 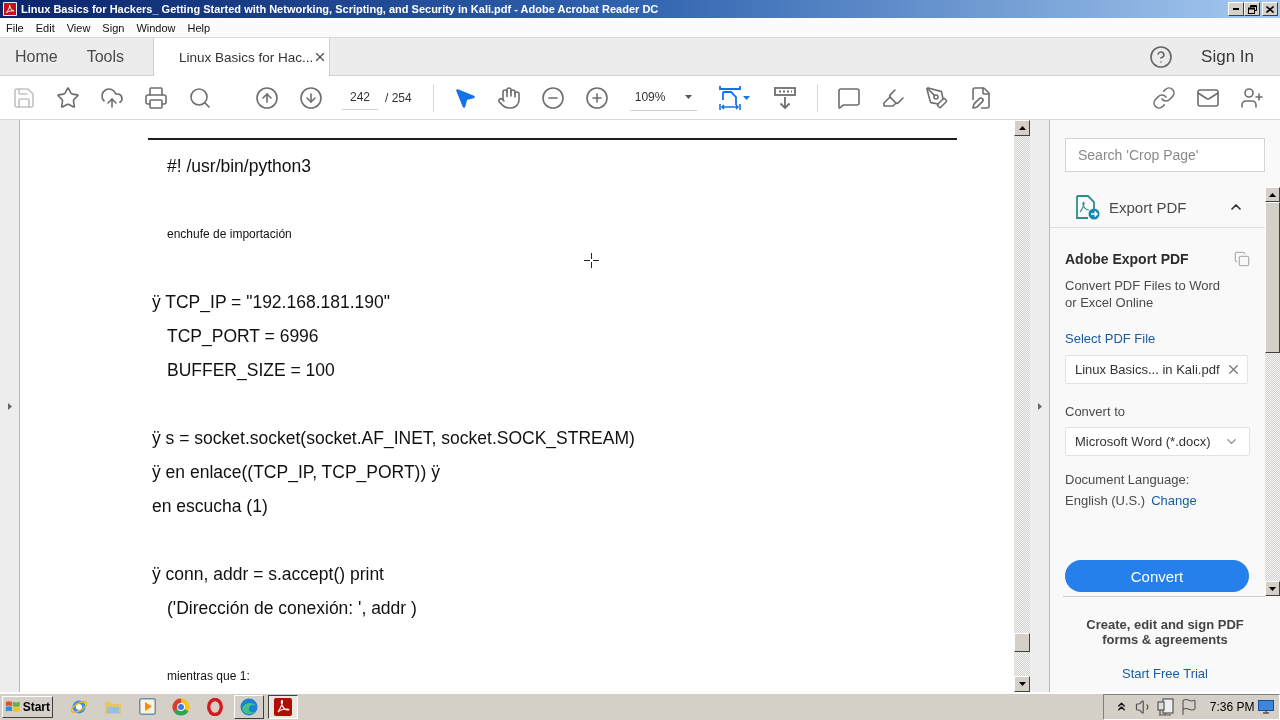 I want to click on minimize-button, so click(x=1236, y=9).